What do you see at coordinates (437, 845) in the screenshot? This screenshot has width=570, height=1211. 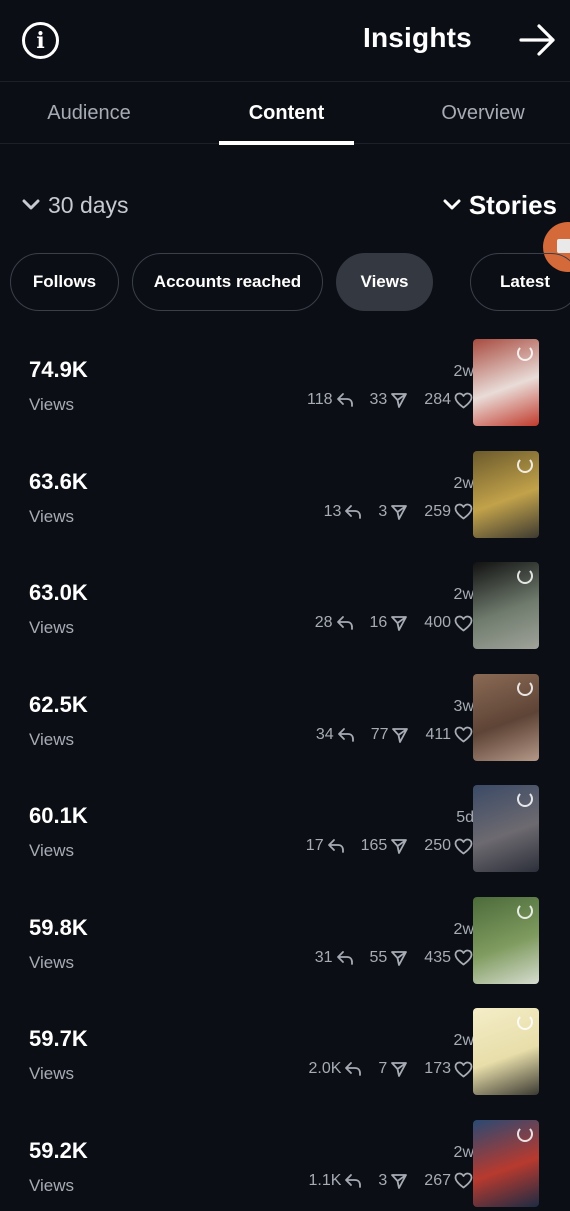 I see `likes-count: 250` at bounding box center [437, 845].